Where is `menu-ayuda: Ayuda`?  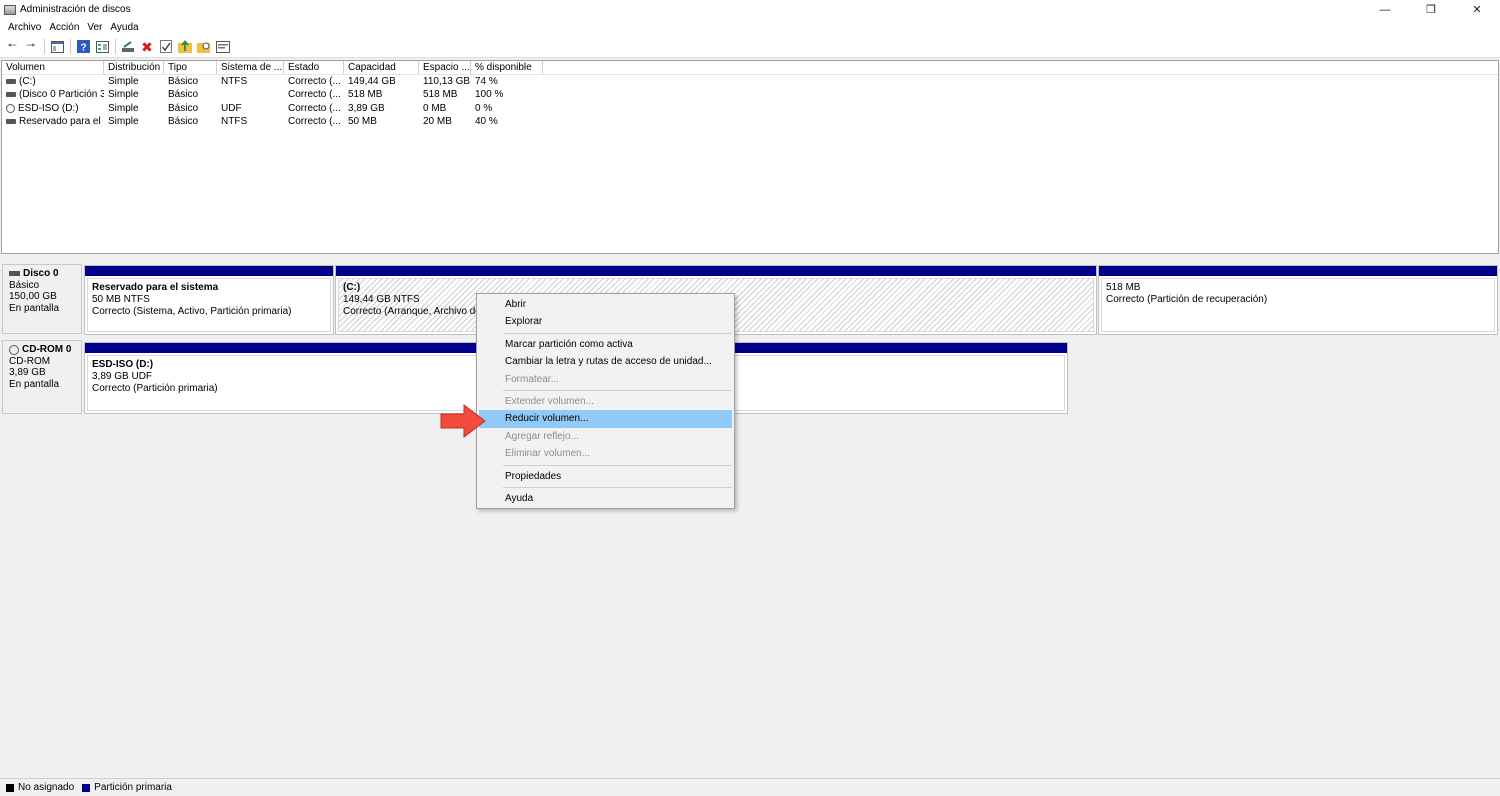 menu-ayuda: Ayuda is located at coordinates (124, 27).